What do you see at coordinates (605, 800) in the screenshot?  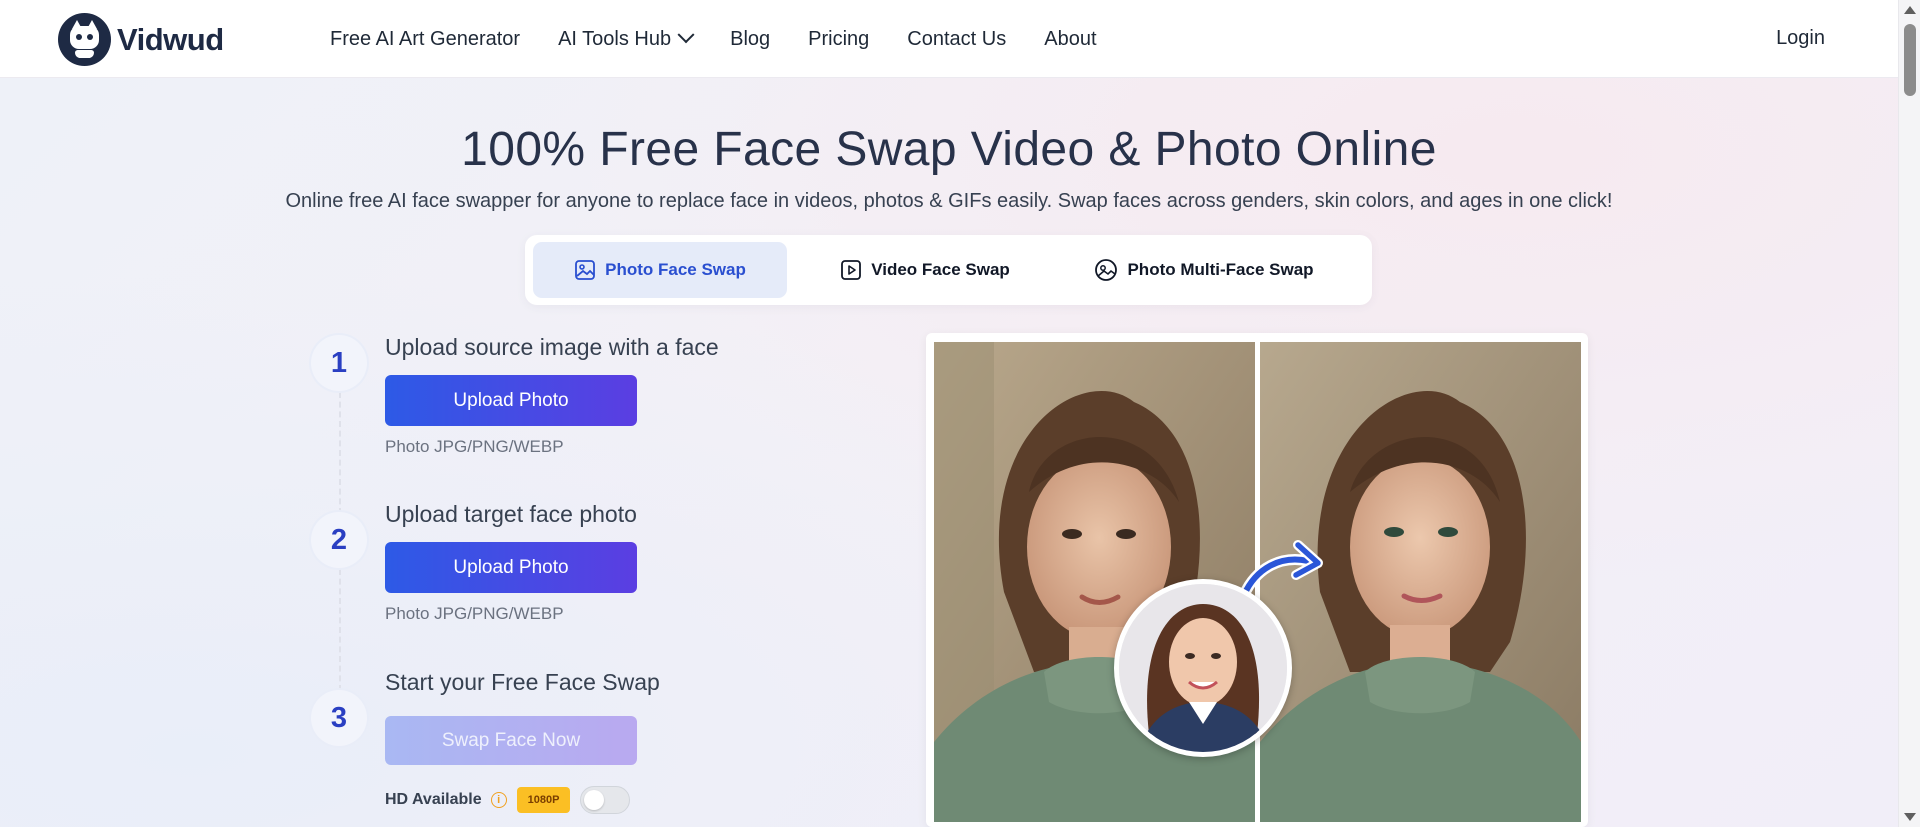 I see `hd-toggle` at bounding box center [605, 800].